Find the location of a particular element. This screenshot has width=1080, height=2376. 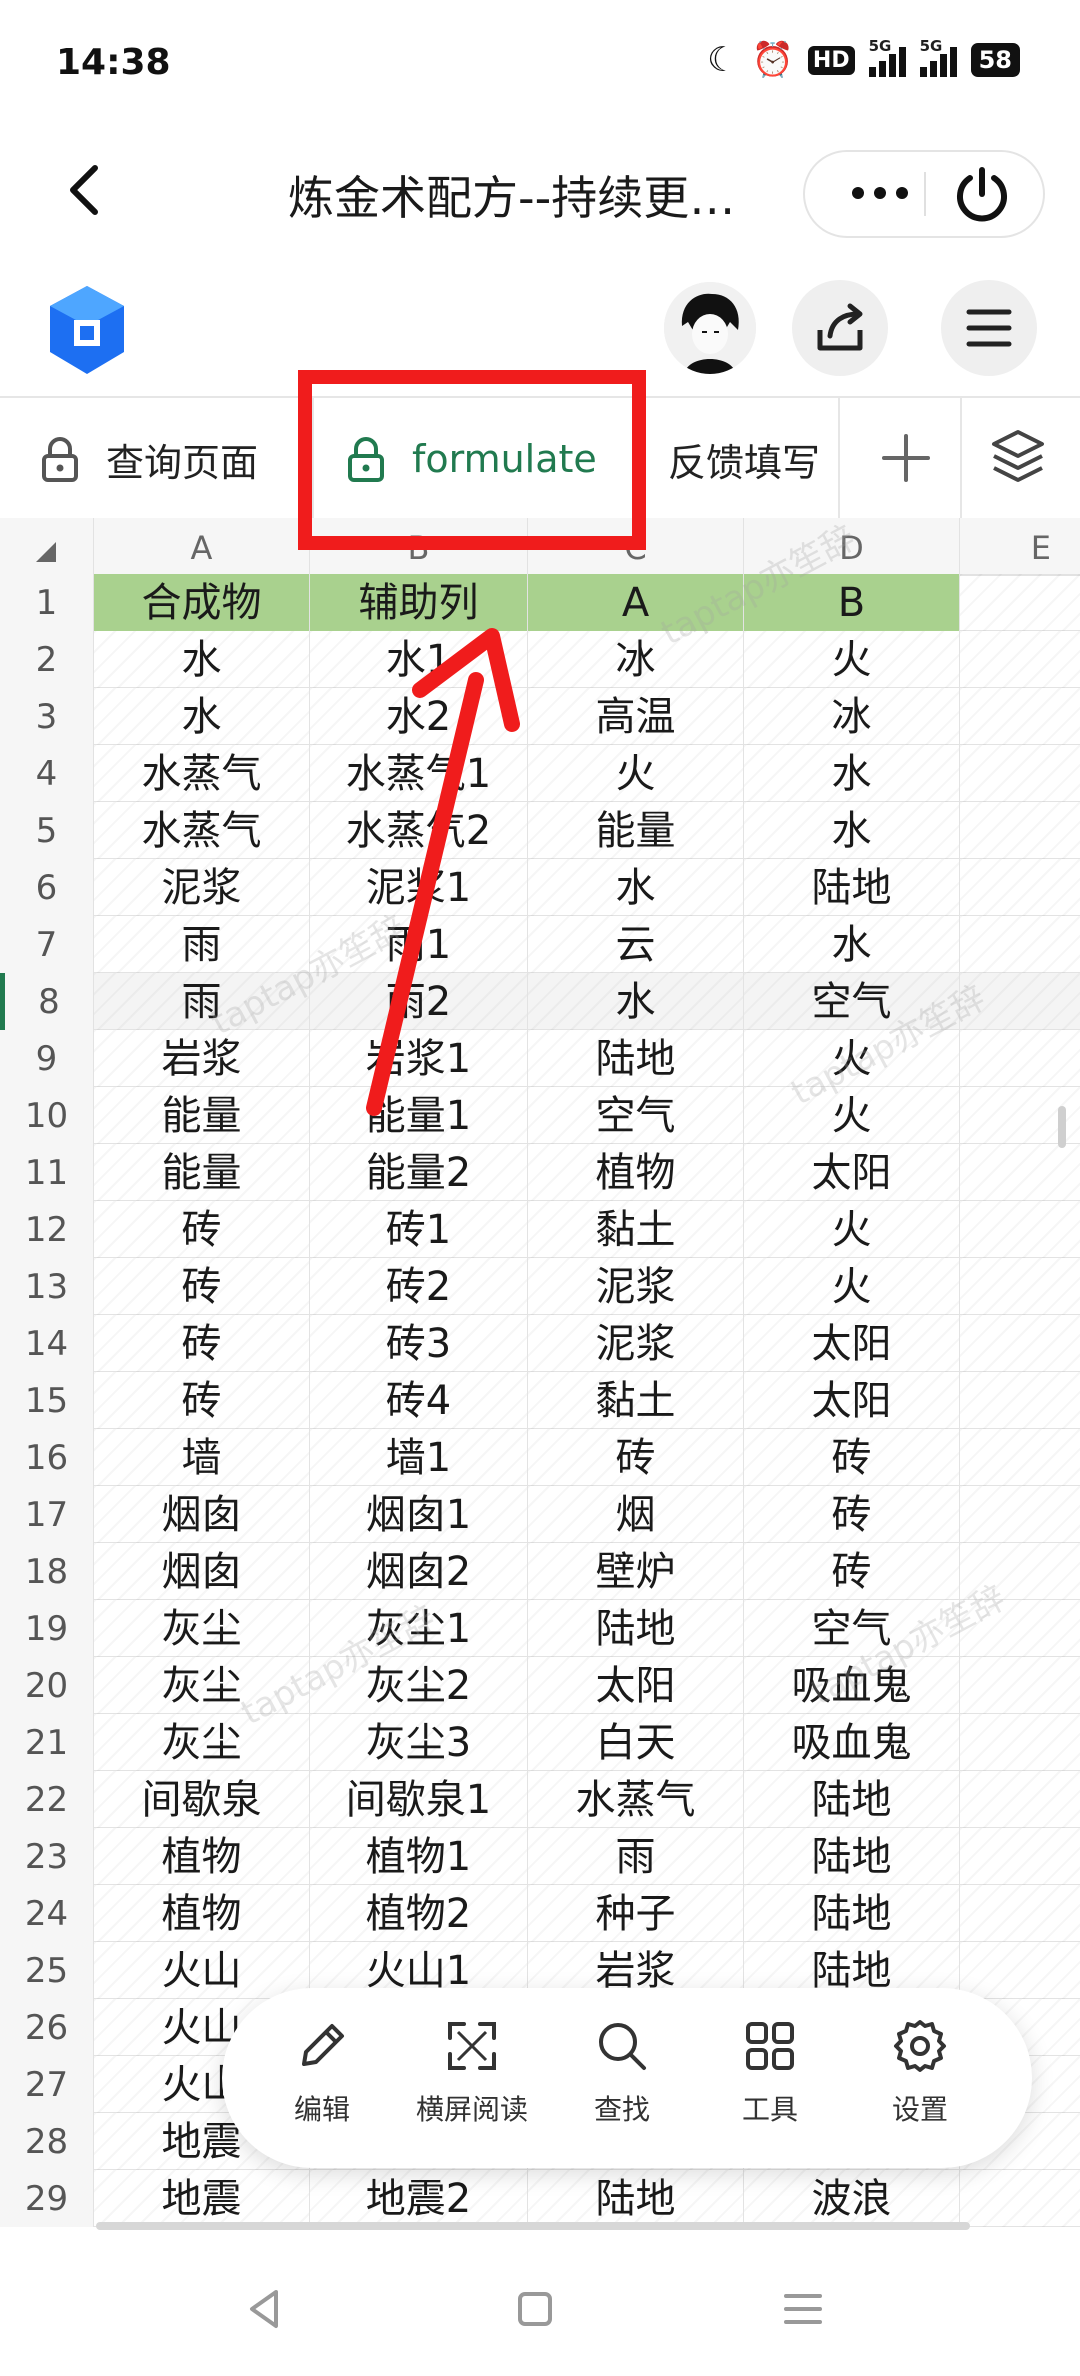

header-cell: 合成物 is located at coordinates (202, 602).